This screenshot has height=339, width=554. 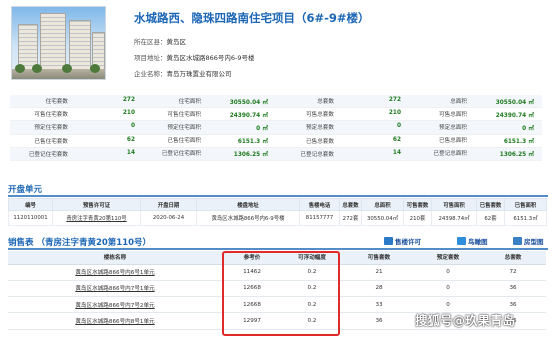 I want to click on column-header: 开盘日期, so click(x=168, y=204).